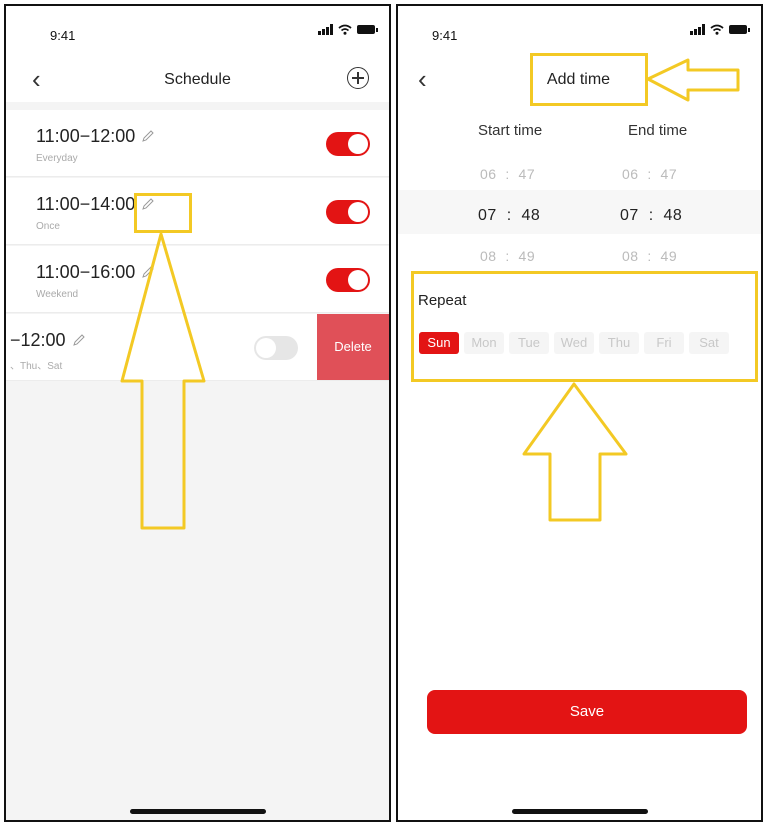 Image resolution: width=765 pixels, height=825 pixels. I want to click on schedule-time: 11:00−16:00, so click(86, 272).